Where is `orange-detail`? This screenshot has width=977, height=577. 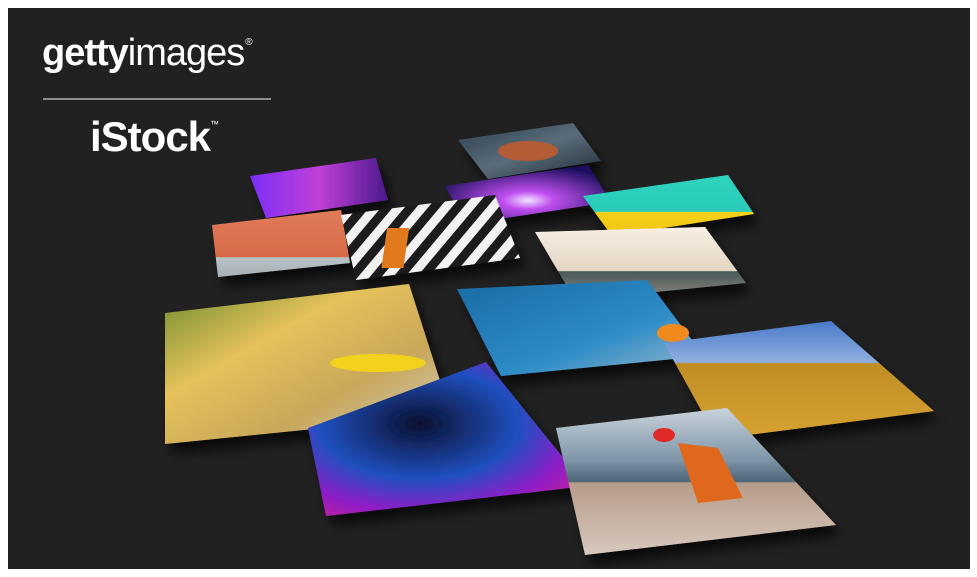
orange-detail is located at coordinates (673, 333).